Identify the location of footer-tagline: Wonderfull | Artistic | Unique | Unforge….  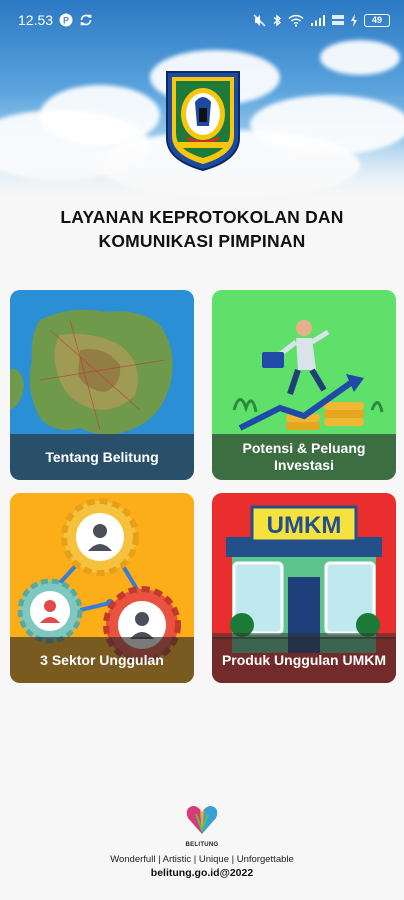
(202, 859).